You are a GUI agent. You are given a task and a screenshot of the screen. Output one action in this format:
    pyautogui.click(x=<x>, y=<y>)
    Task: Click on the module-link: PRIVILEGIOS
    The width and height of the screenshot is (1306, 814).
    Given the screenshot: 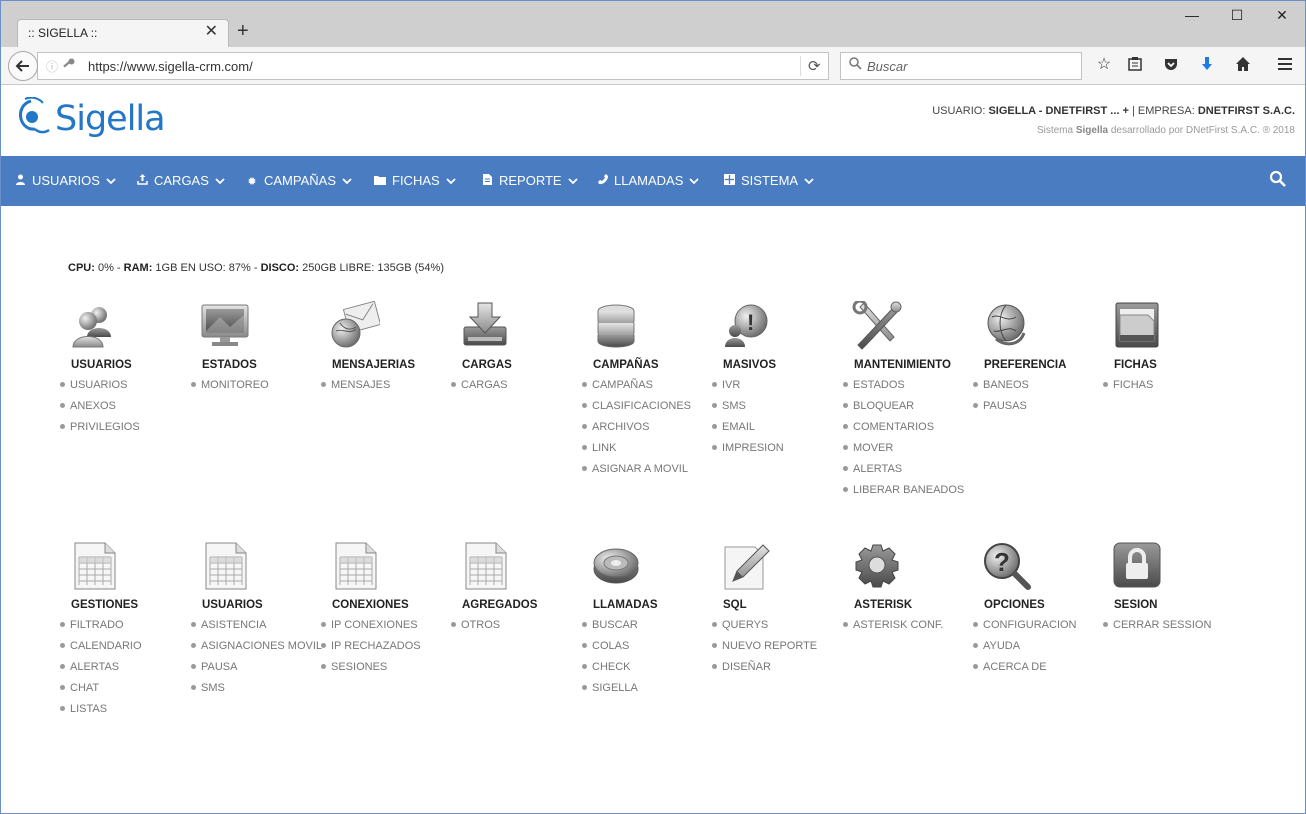 What is the action you would take?
    pyautogui.click(x=100, y=431)
    